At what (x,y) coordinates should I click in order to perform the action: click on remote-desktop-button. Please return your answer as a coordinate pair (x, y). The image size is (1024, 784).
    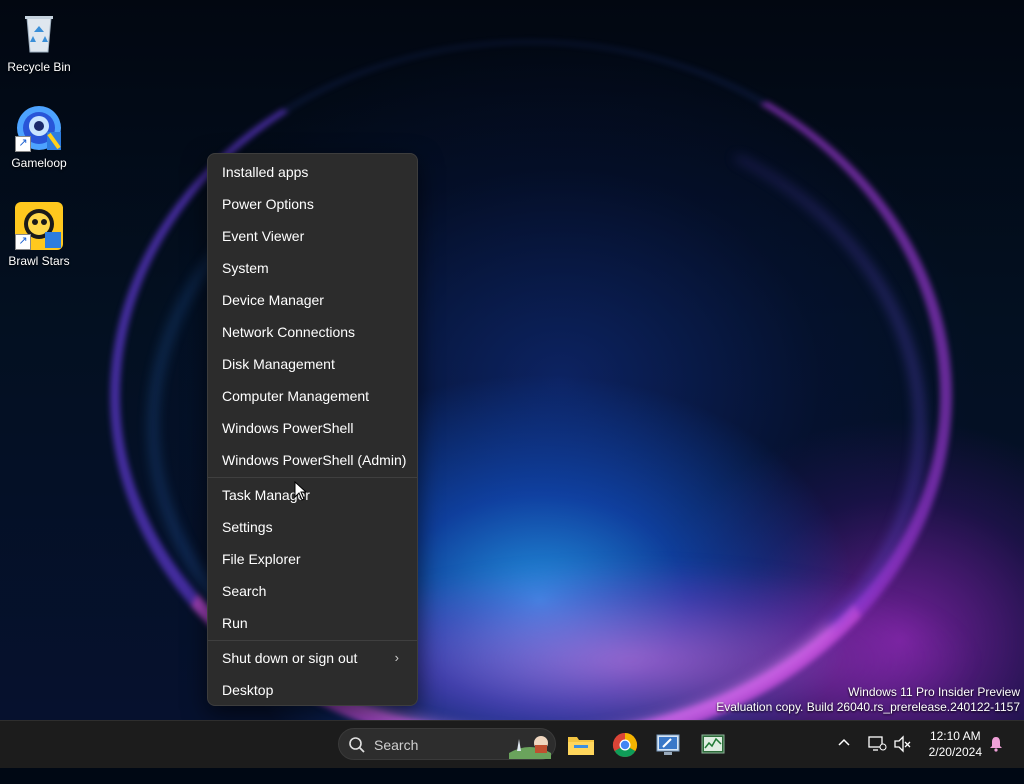
    Looking at the image, I should click on (668, 745).